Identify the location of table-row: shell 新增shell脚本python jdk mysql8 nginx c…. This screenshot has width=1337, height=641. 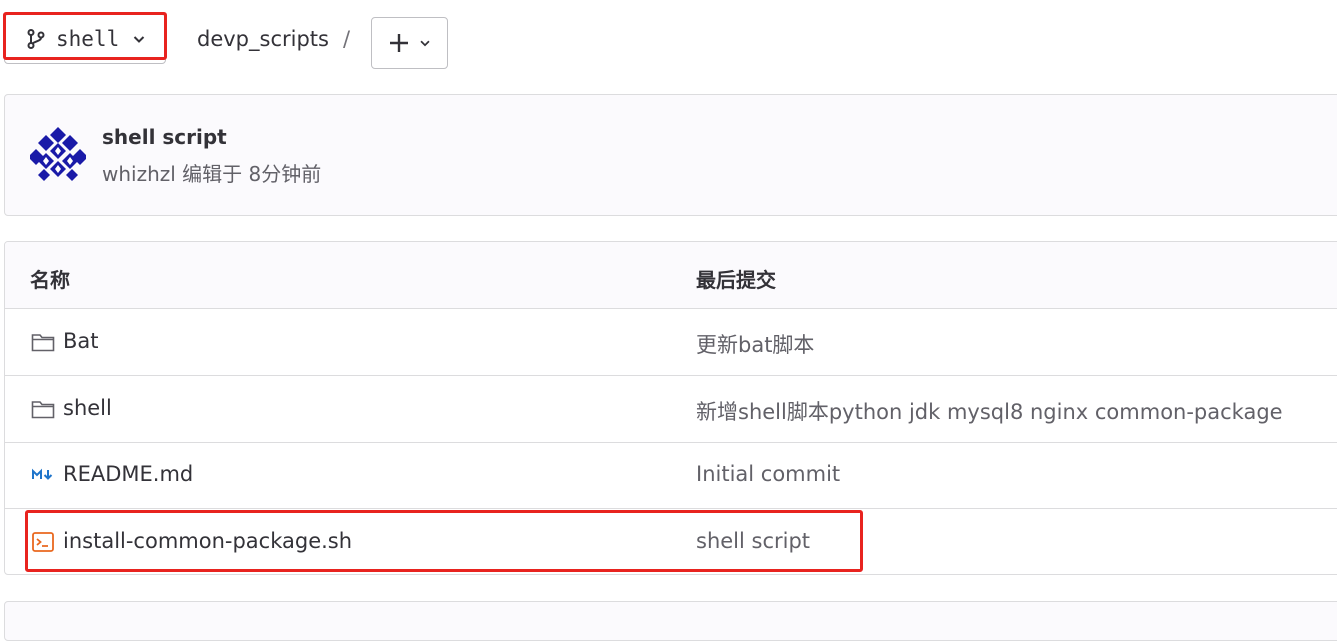
(671, 409).